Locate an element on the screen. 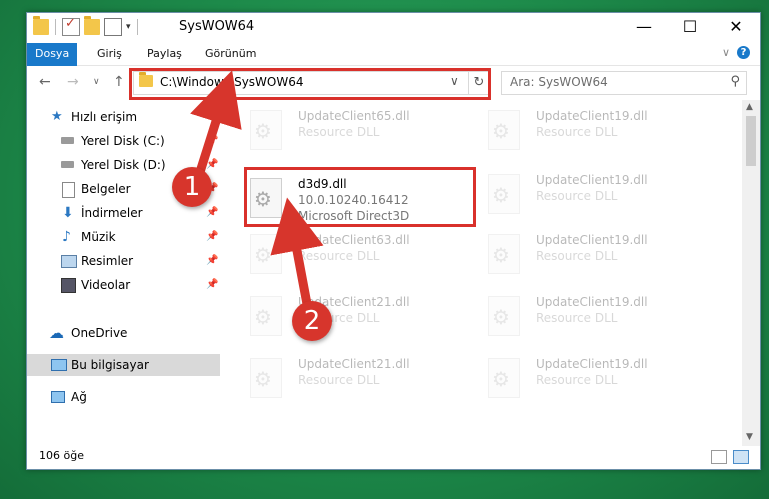  arrow-to-file is located at coordinates (297, 253).